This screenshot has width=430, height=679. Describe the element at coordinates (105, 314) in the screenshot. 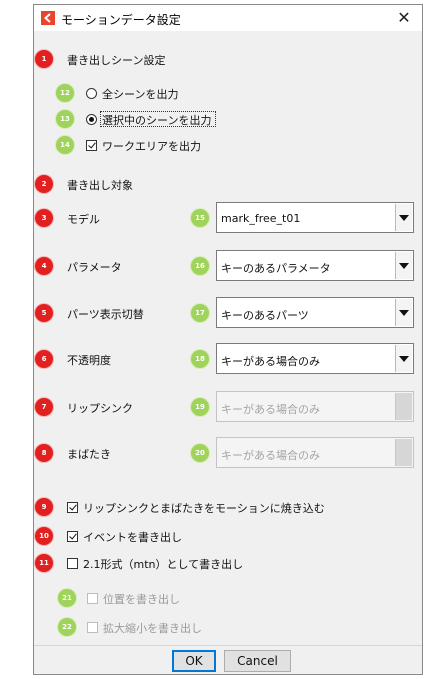

I see `label-parts-visibility: パーツ表示切替` at that location.